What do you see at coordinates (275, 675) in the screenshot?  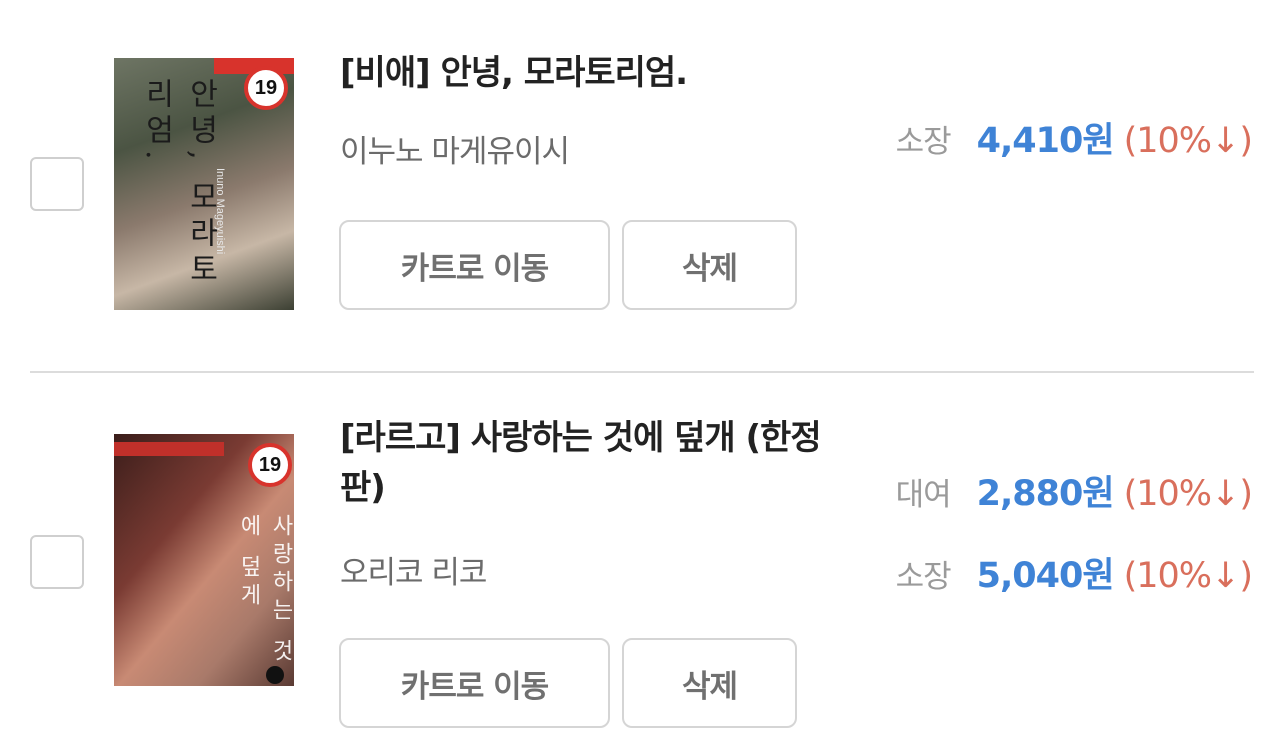 I see `publisher-logo-icon` at bounding box center [275, 675].